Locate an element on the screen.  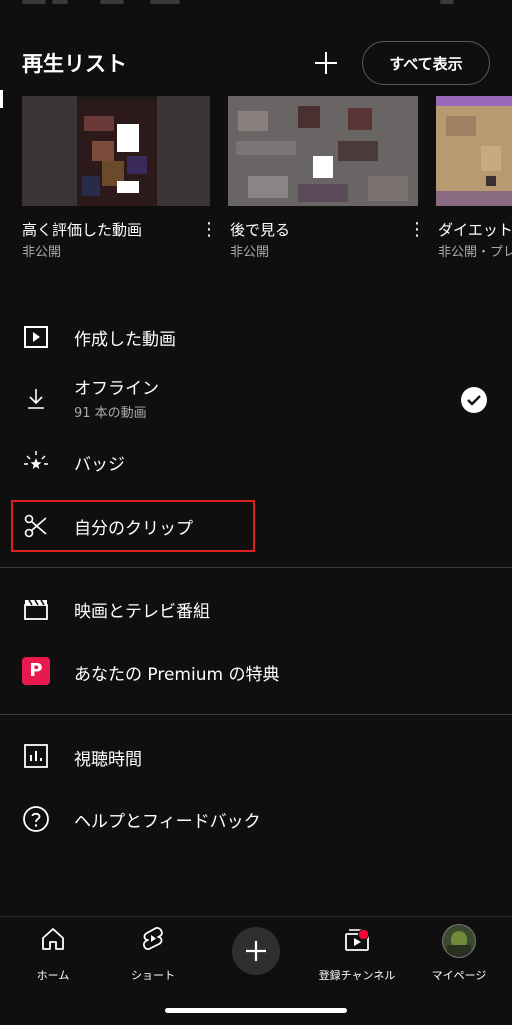
badge-sparkle-icon is located at coordinates (36, 460).